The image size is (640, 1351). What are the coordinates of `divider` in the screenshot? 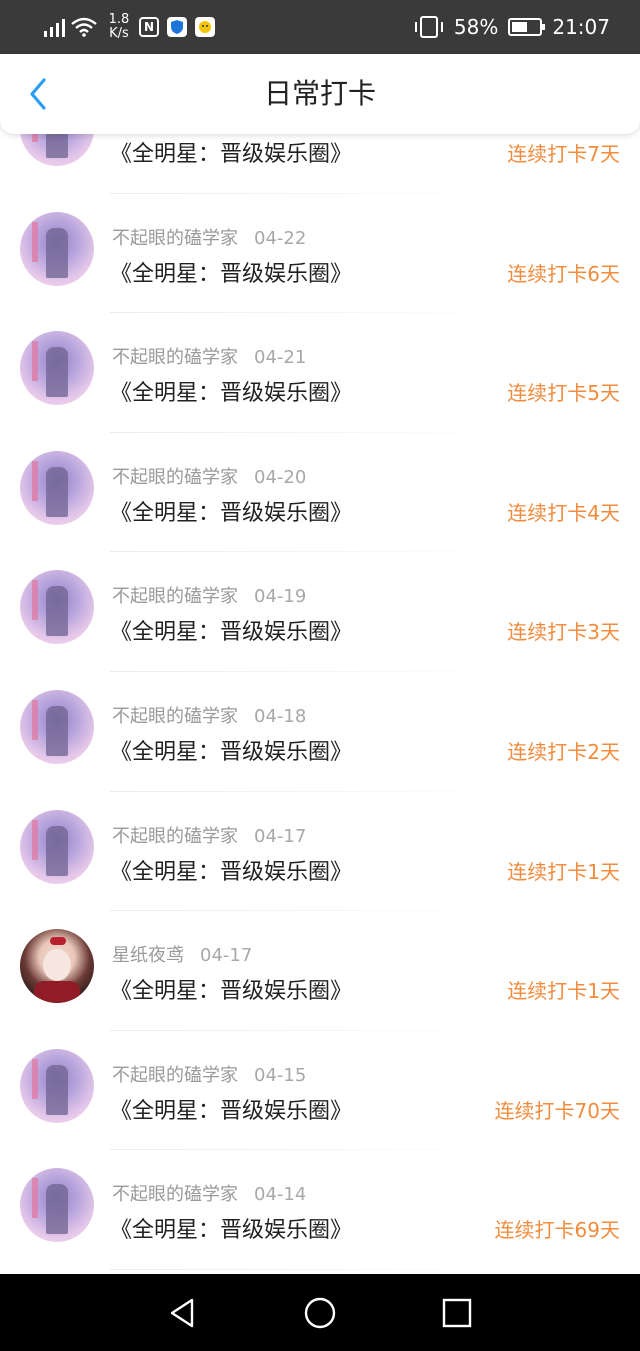 It's located at (325, 1269).